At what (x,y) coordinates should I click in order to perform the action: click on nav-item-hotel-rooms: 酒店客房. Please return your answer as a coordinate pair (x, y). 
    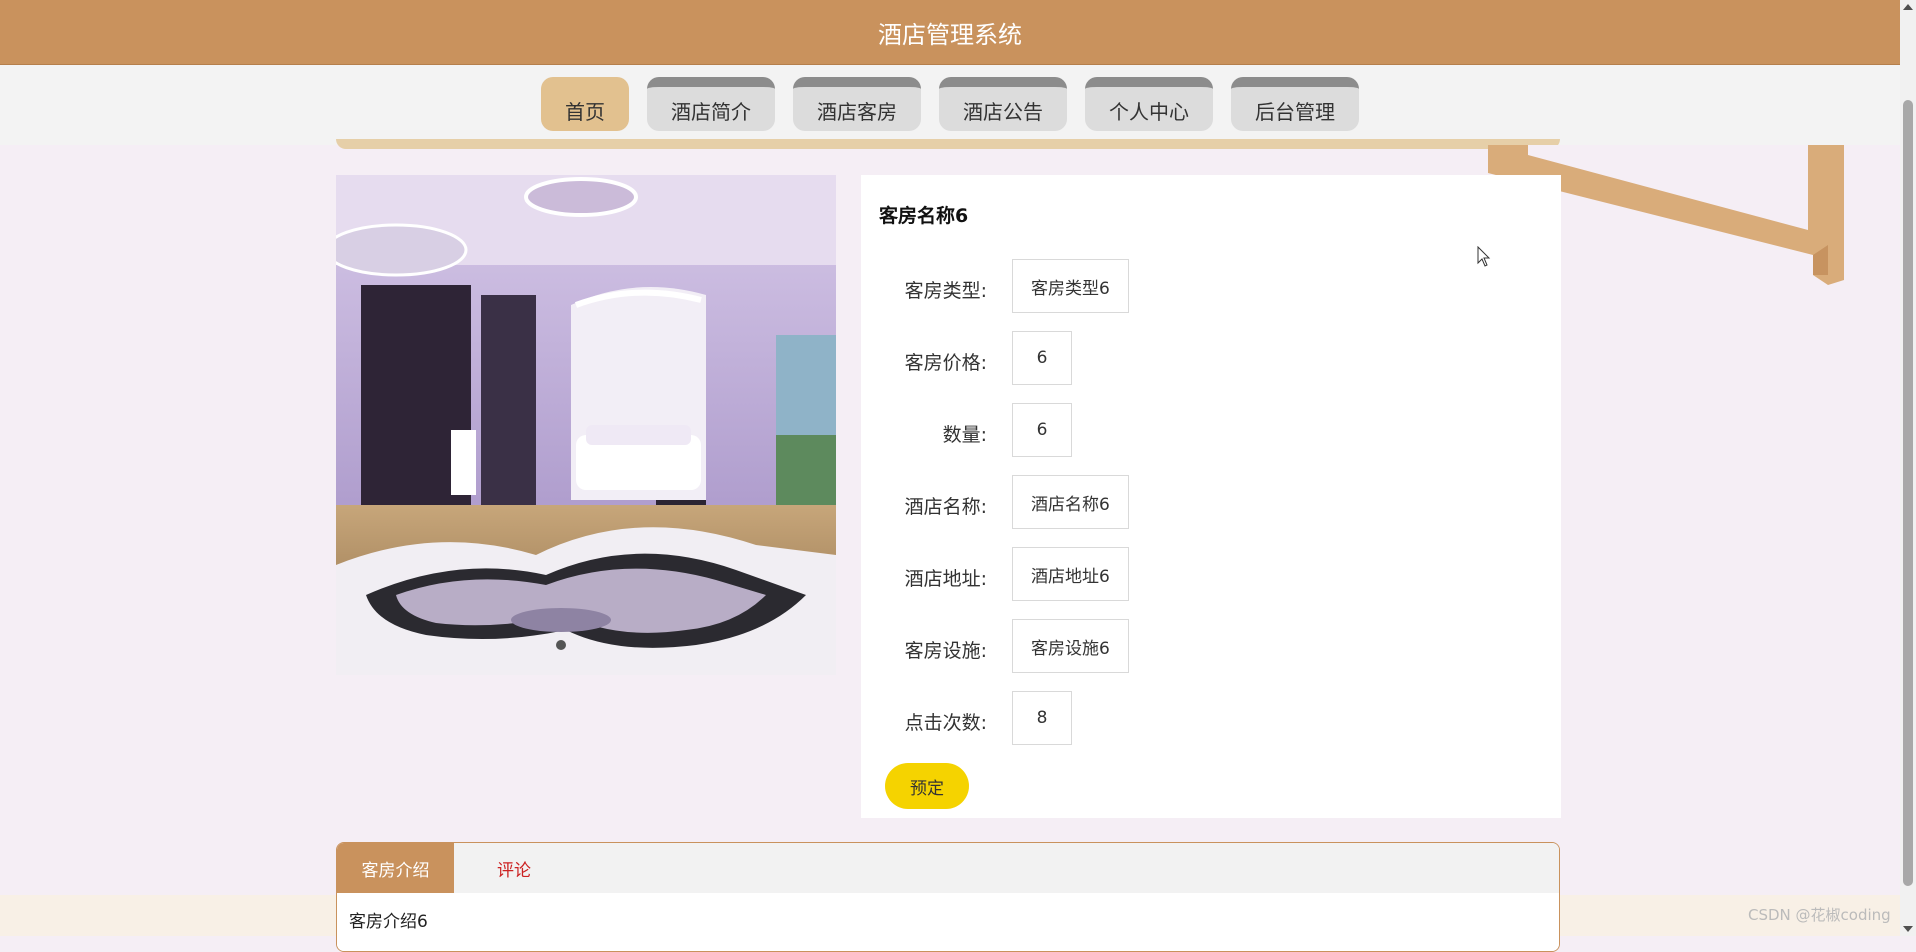
    Looking at the image, I should click on (857, 104).